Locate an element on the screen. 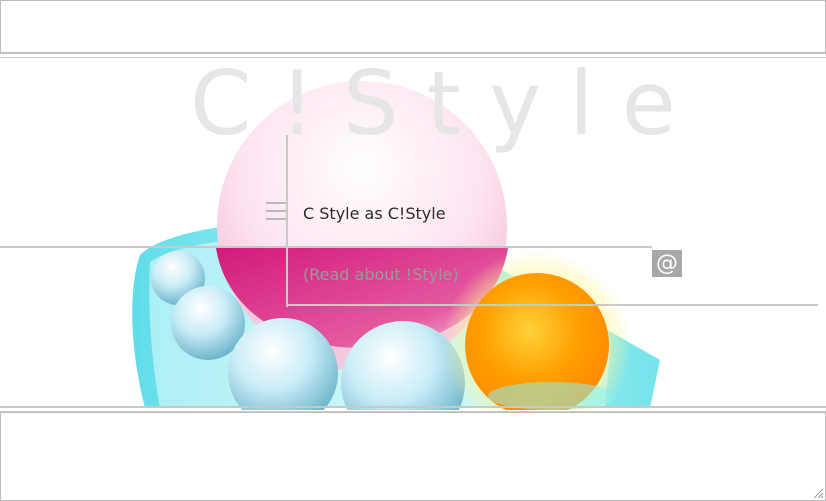  resize-grip-icon is located at coordinates (818, 493).